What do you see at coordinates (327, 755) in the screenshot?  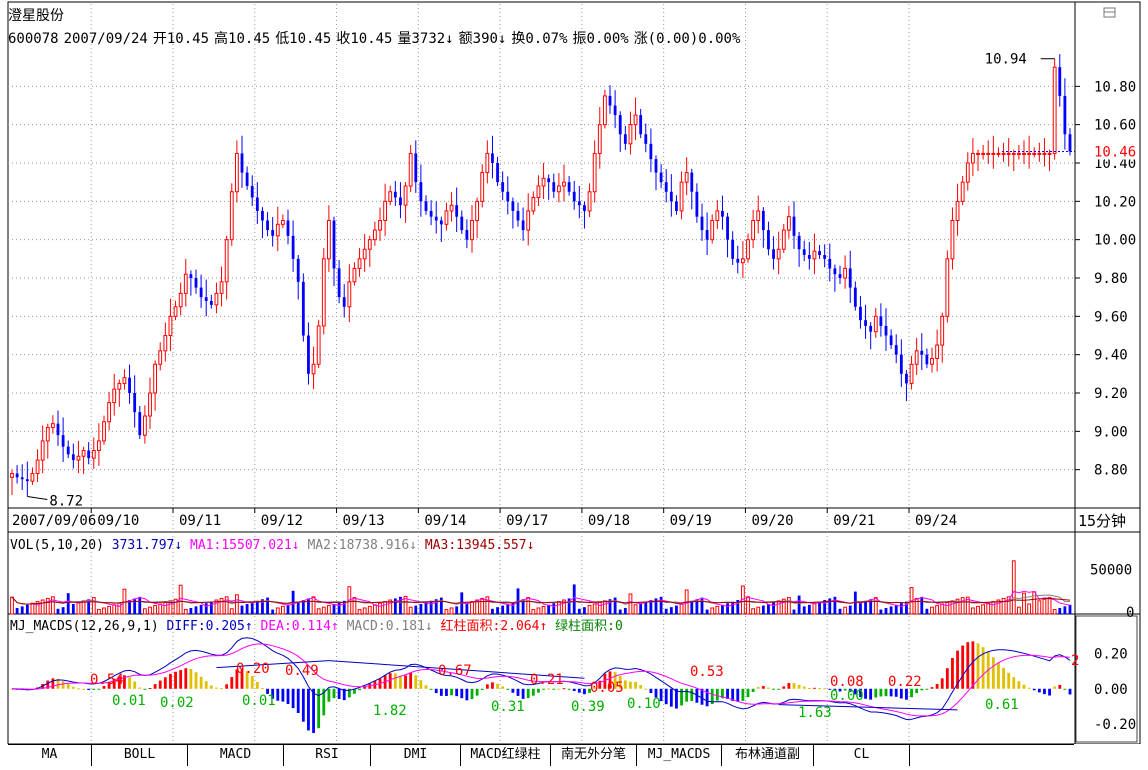 I see `tab-rsi: RSI` at bounding box center [327, 755].